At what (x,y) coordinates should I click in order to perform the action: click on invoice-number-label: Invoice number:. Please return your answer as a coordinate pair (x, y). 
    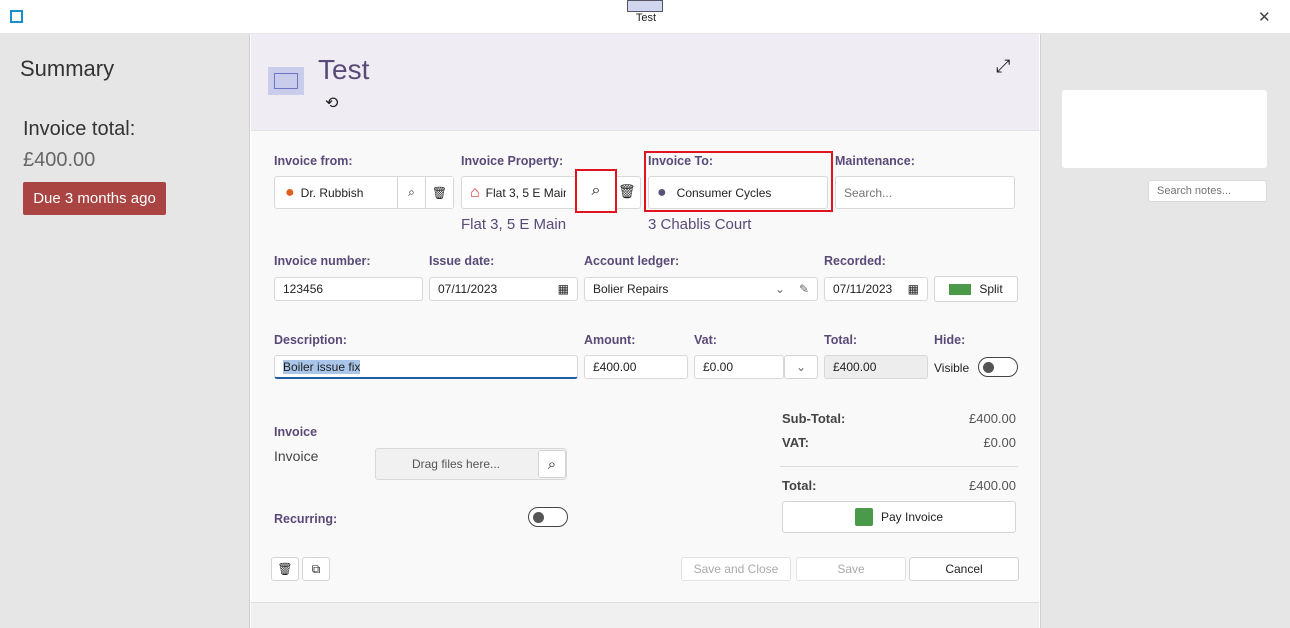
    Looking at the image, I should click on (322, 261).